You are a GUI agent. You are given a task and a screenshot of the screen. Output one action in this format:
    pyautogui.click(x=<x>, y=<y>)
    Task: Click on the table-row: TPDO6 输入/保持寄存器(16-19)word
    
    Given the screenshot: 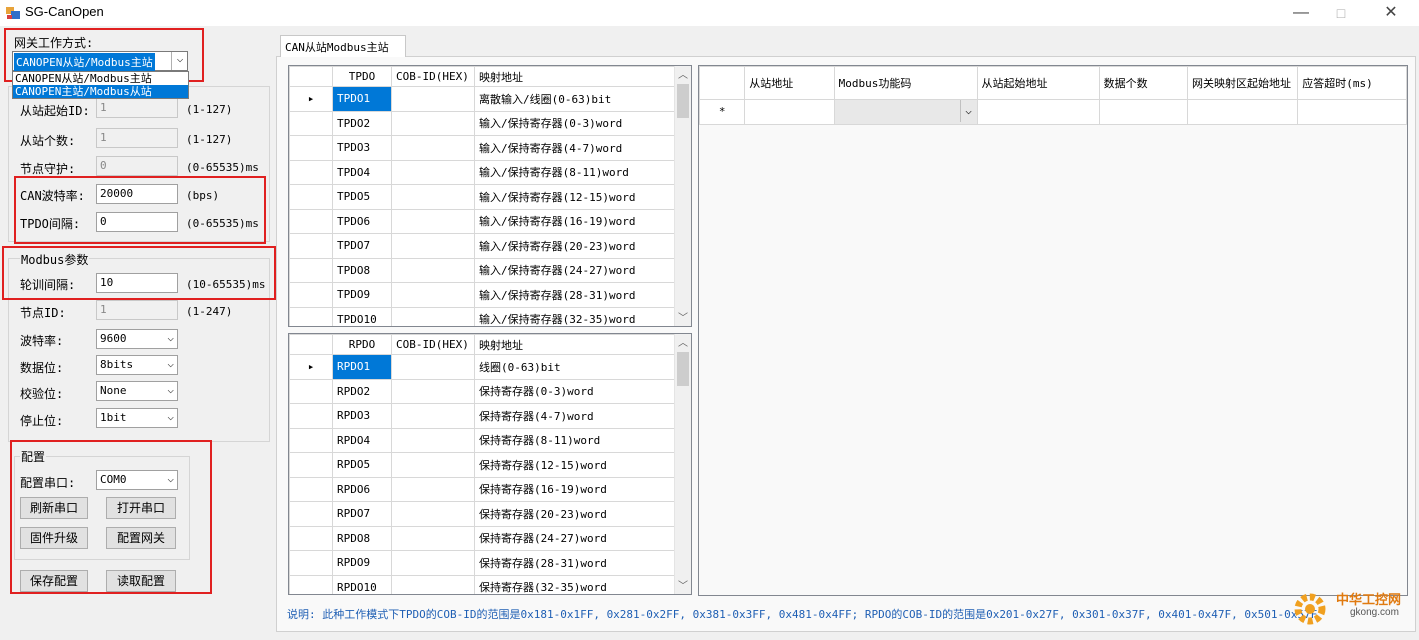 What is the action you would take?
    pyautogui.click(x=482, y=221)
    